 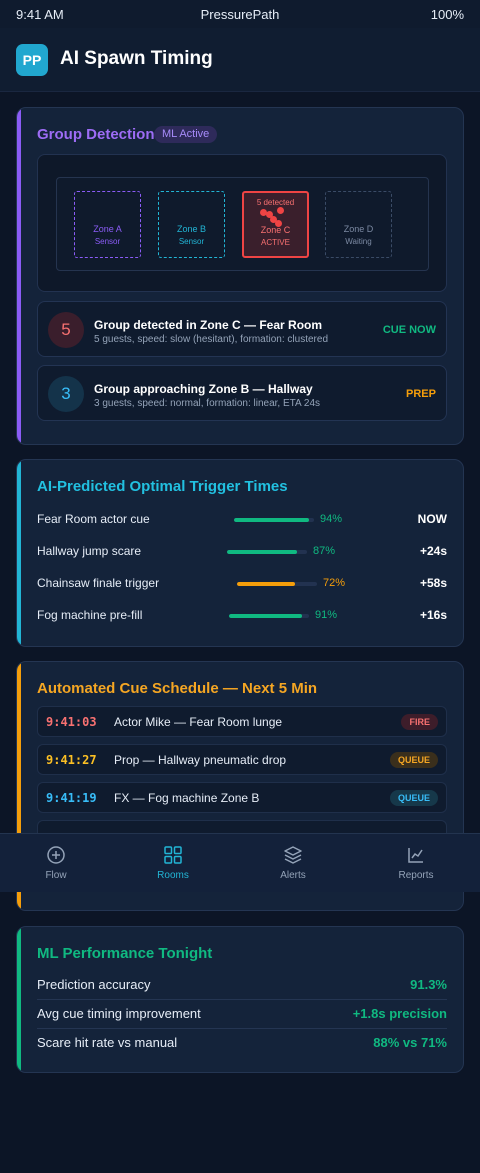 What do you see at coordinates (56, 875) in the screenshot?
I see `tab-label: Flow` at bounding box center [56, 875].